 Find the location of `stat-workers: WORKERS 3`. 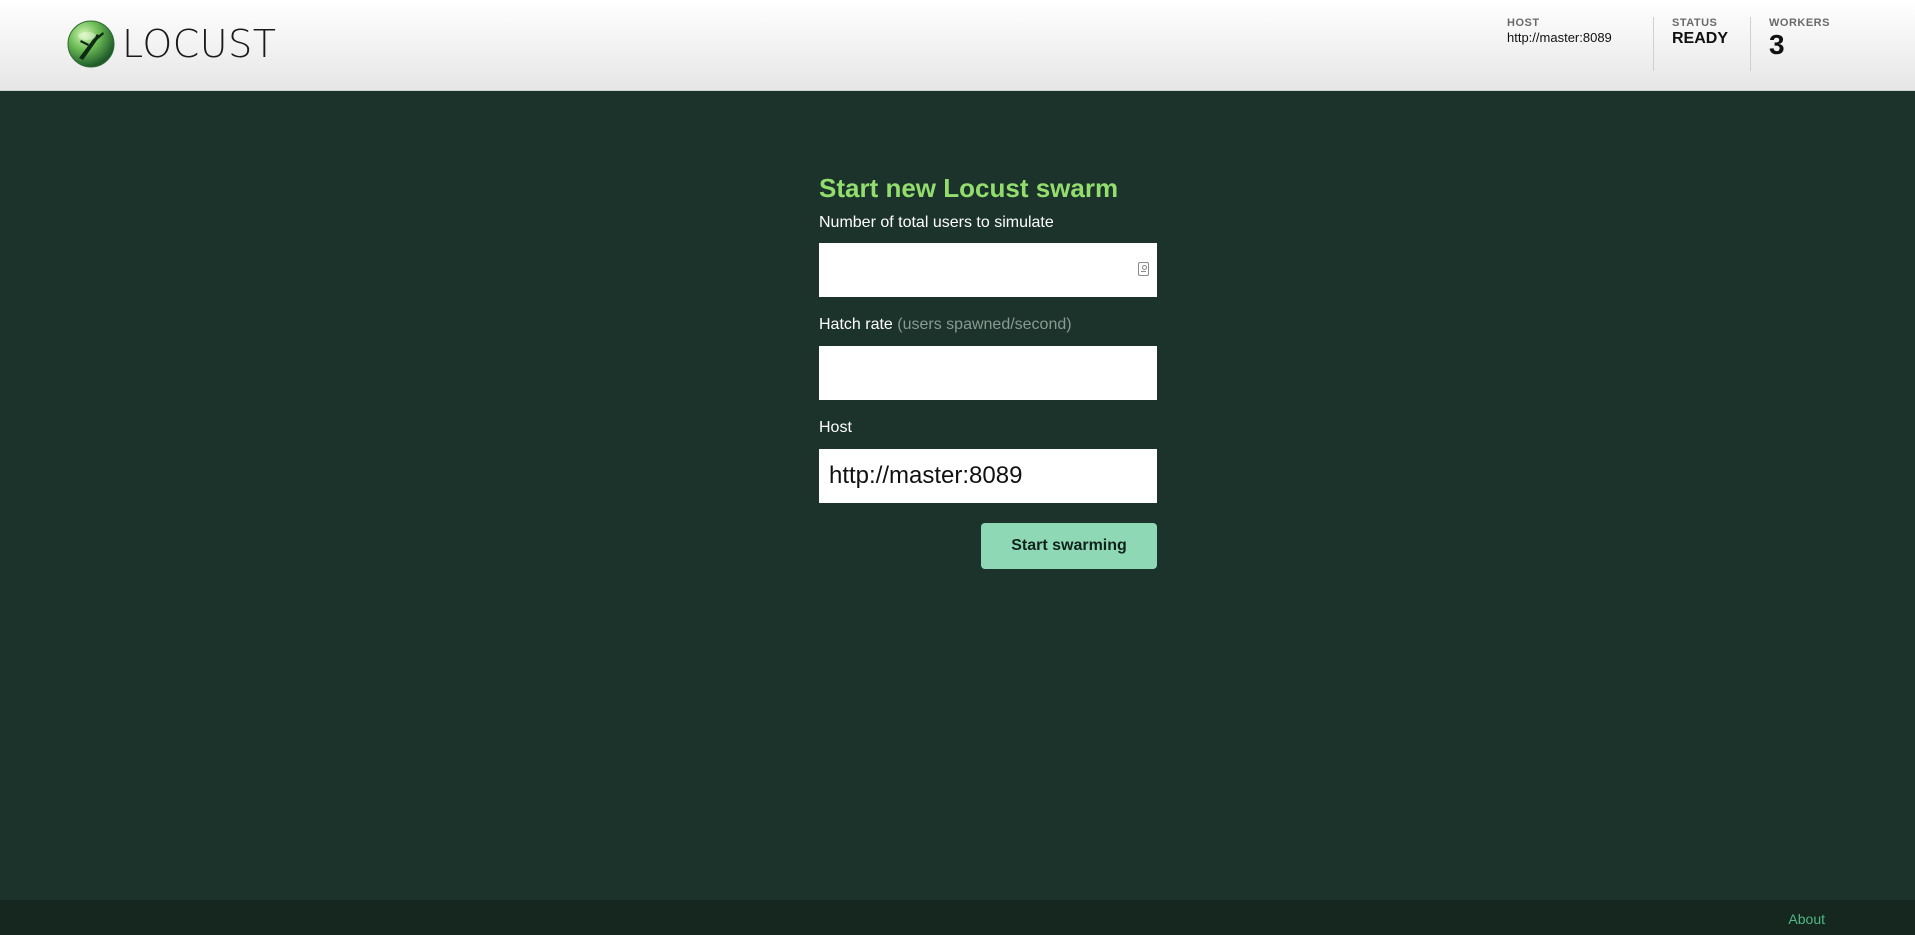

stat-workers: WORKERS 3 is located at coordinates (1799, 44).